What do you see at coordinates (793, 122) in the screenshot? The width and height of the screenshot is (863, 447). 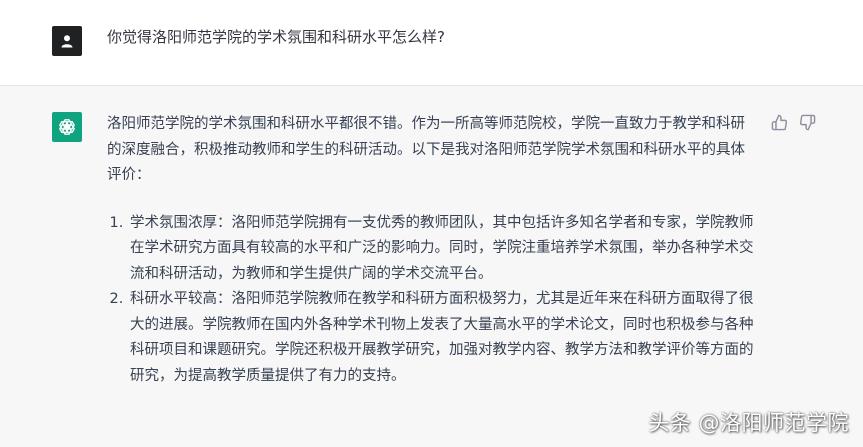 I see `feedback-buttons` at bounding box center [793, 122].